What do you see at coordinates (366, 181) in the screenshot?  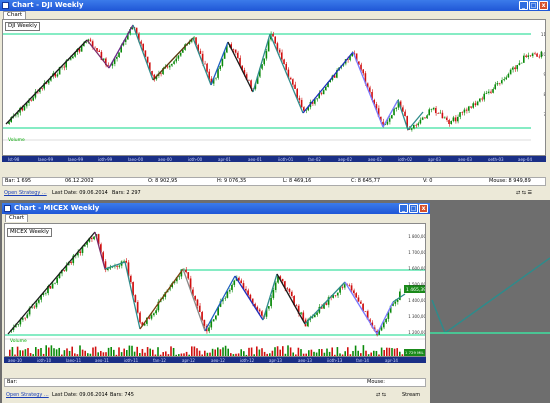 I see `status-close: C: 8 645,77` at bounding box center [366, 181].